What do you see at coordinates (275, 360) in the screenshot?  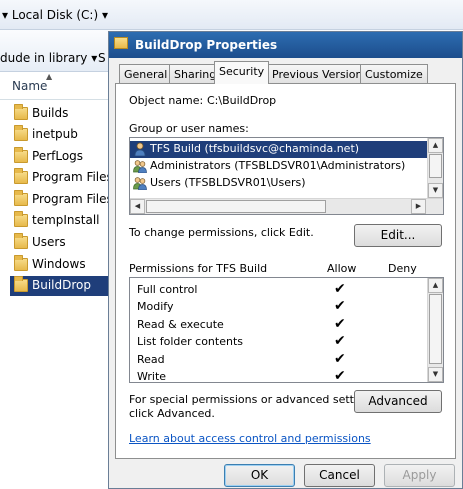 I see `permission-row: Read ✔` at bounding box center [275, 360].